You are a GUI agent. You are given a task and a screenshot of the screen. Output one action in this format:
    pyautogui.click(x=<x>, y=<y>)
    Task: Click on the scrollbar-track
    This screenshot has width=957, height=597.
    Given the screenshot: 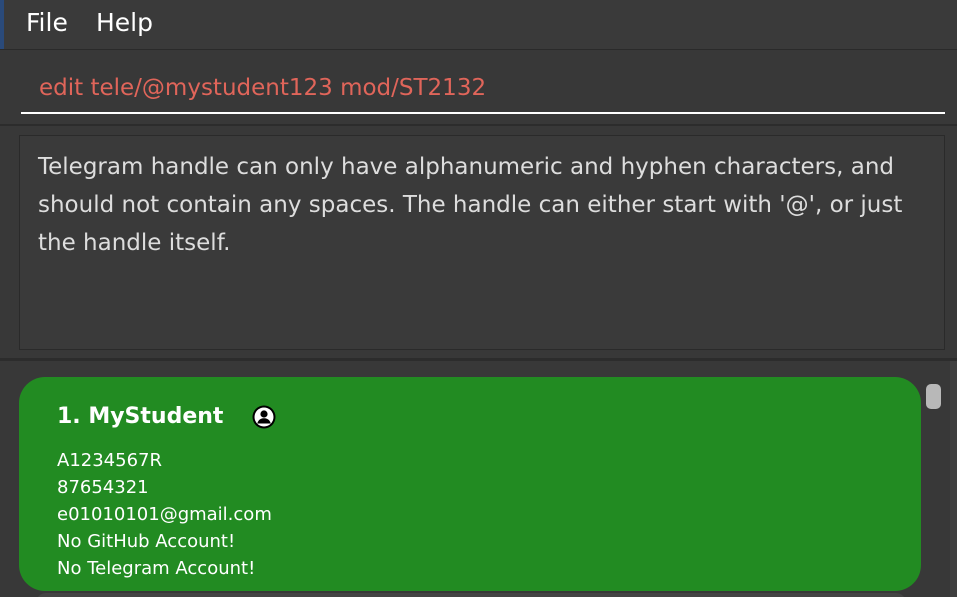 What is the action you would take?
    pyautogui.click(x=953, y=479)
    